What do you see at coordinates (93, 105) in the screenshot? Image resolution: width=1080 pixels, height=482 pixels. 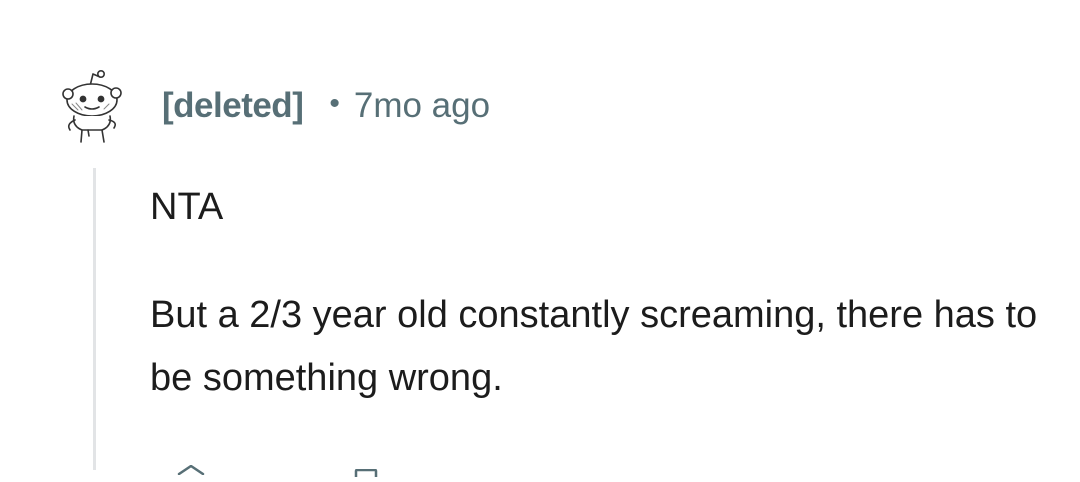 I see `snoo-avatar-icon` at bounding box center [93, 105].